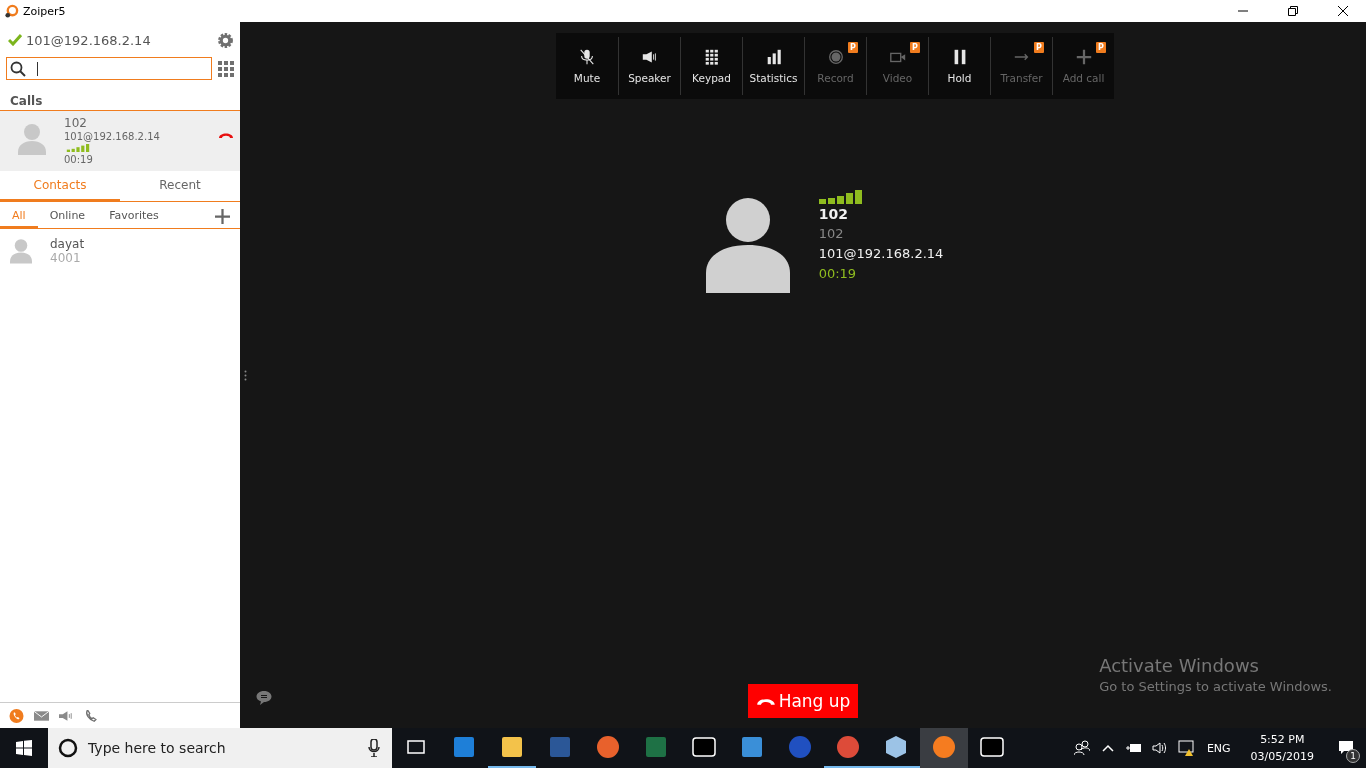 The image size is (1366, 768). Describe the element at coordinates (1215, 686) in the screenshot. I see `activation-message: Go to Settings to activate Windows.` at that location.